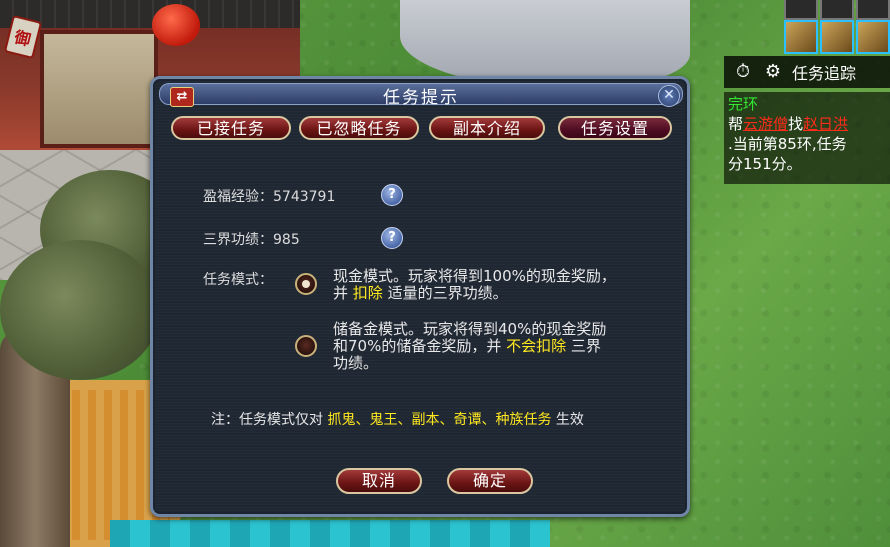 This screenshot has width=890, height=547. I want to click on quest-tracker-panel: 完环 帮云游僧找赵日洪 .当前第85环,任务 分151分。, so click(807, 138).